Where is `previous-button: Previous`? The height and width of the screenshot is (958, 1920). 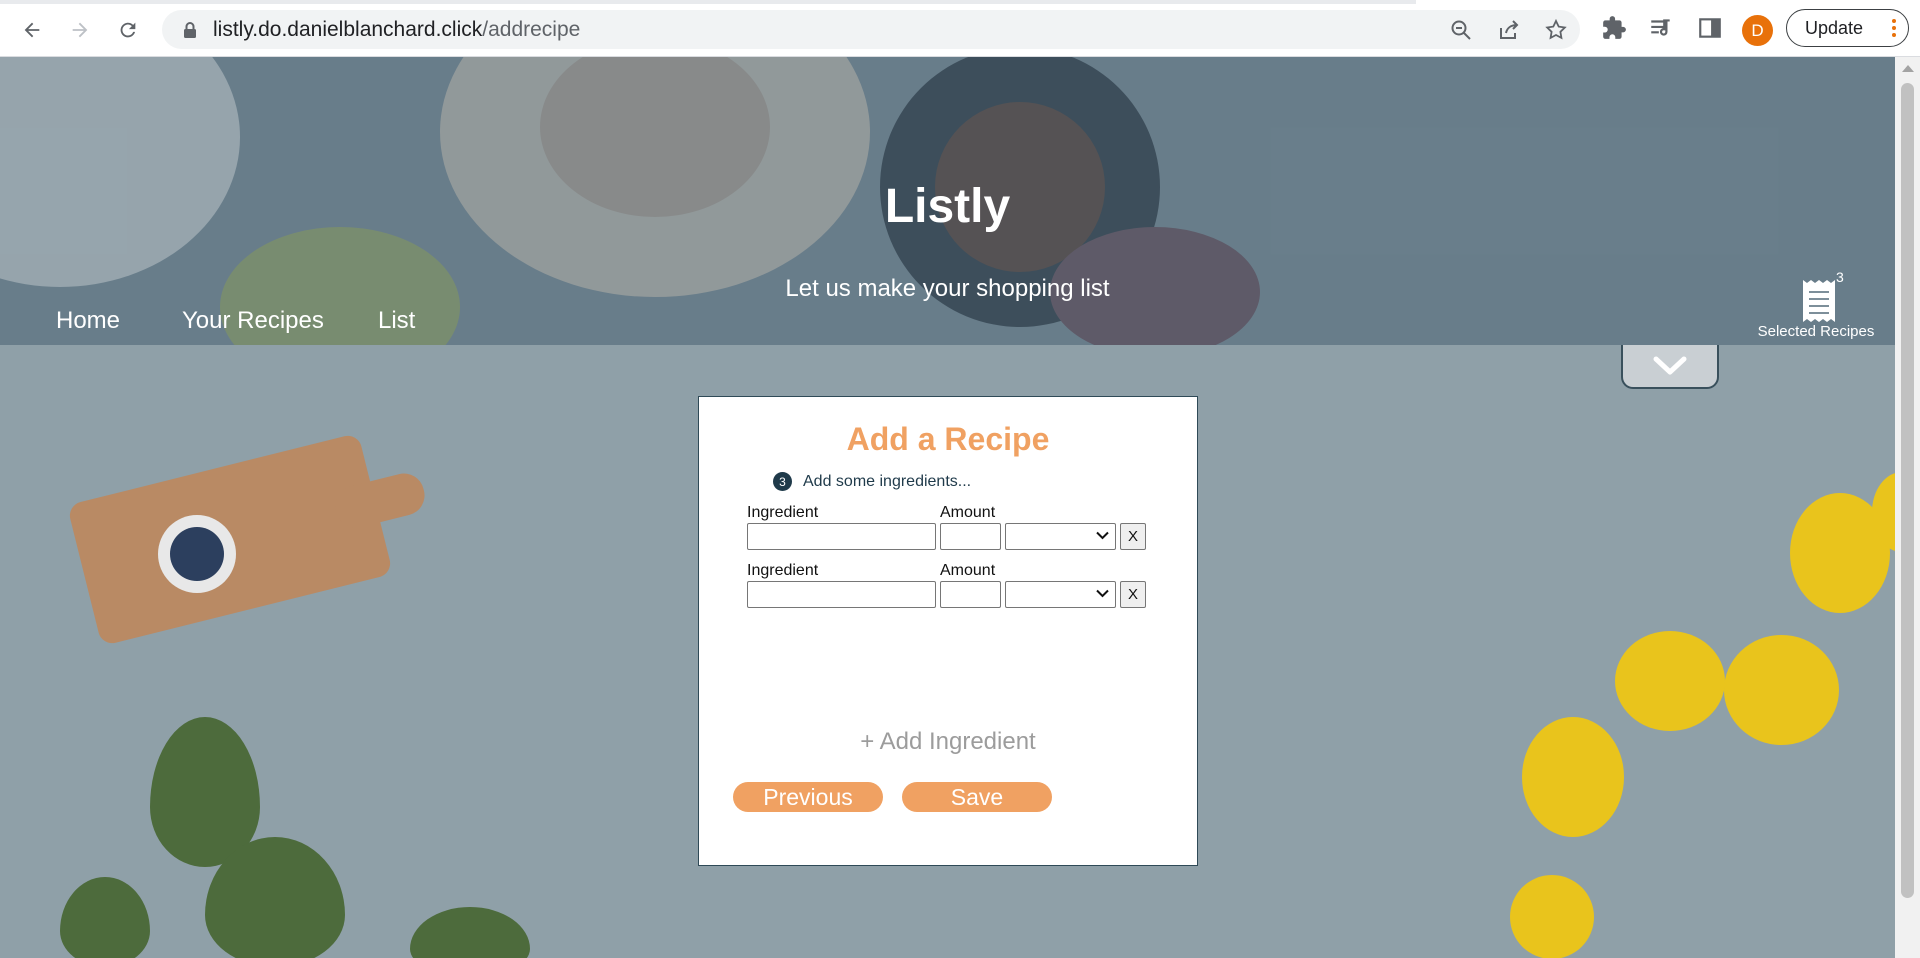 previous-button: Previous is located at coordinates (808, 797).